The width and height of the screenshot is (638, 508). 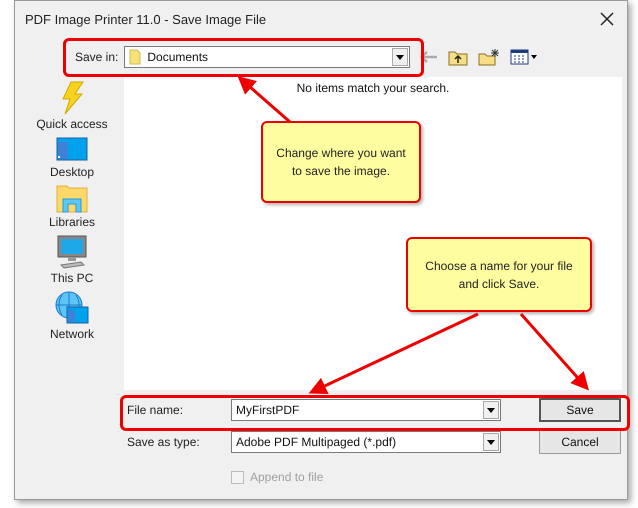 What do you see at coordinates (72, 308) in the screenshot?
I see `globe-icon` at bounding box center [72, 308].